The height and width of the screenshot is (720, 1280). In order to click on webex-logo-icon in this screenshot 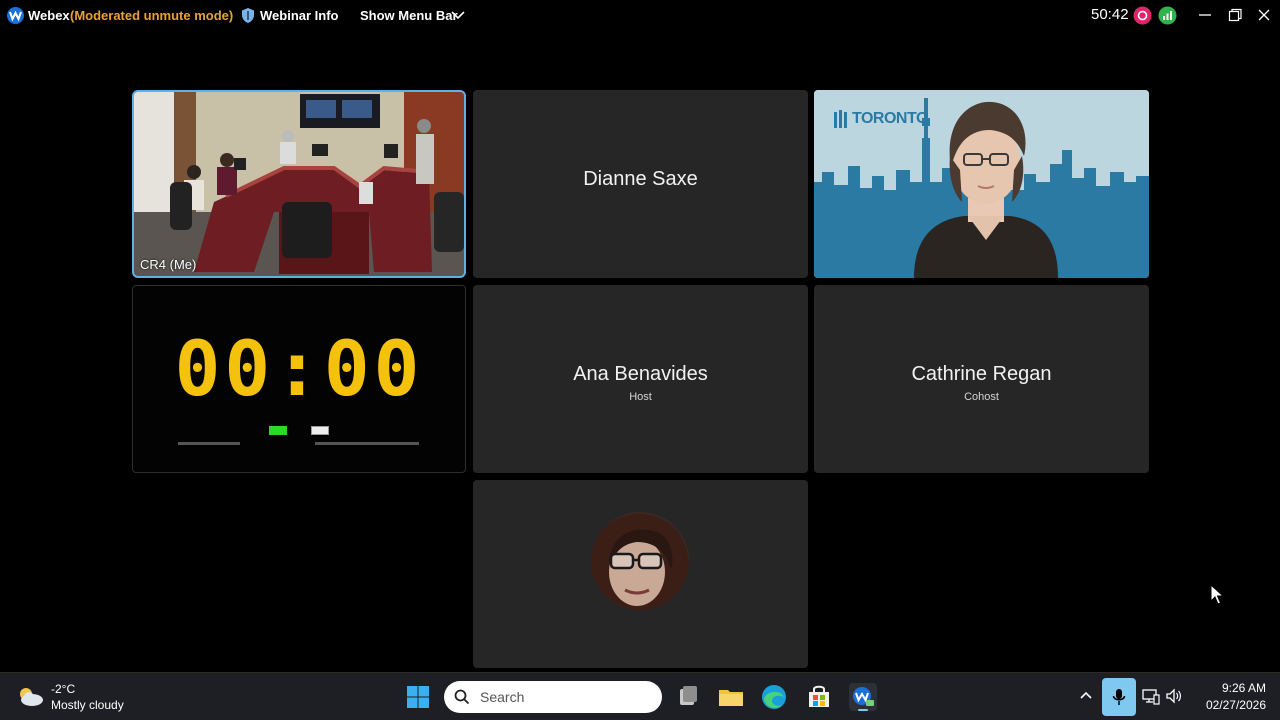, I will do `click(15, 15)`.